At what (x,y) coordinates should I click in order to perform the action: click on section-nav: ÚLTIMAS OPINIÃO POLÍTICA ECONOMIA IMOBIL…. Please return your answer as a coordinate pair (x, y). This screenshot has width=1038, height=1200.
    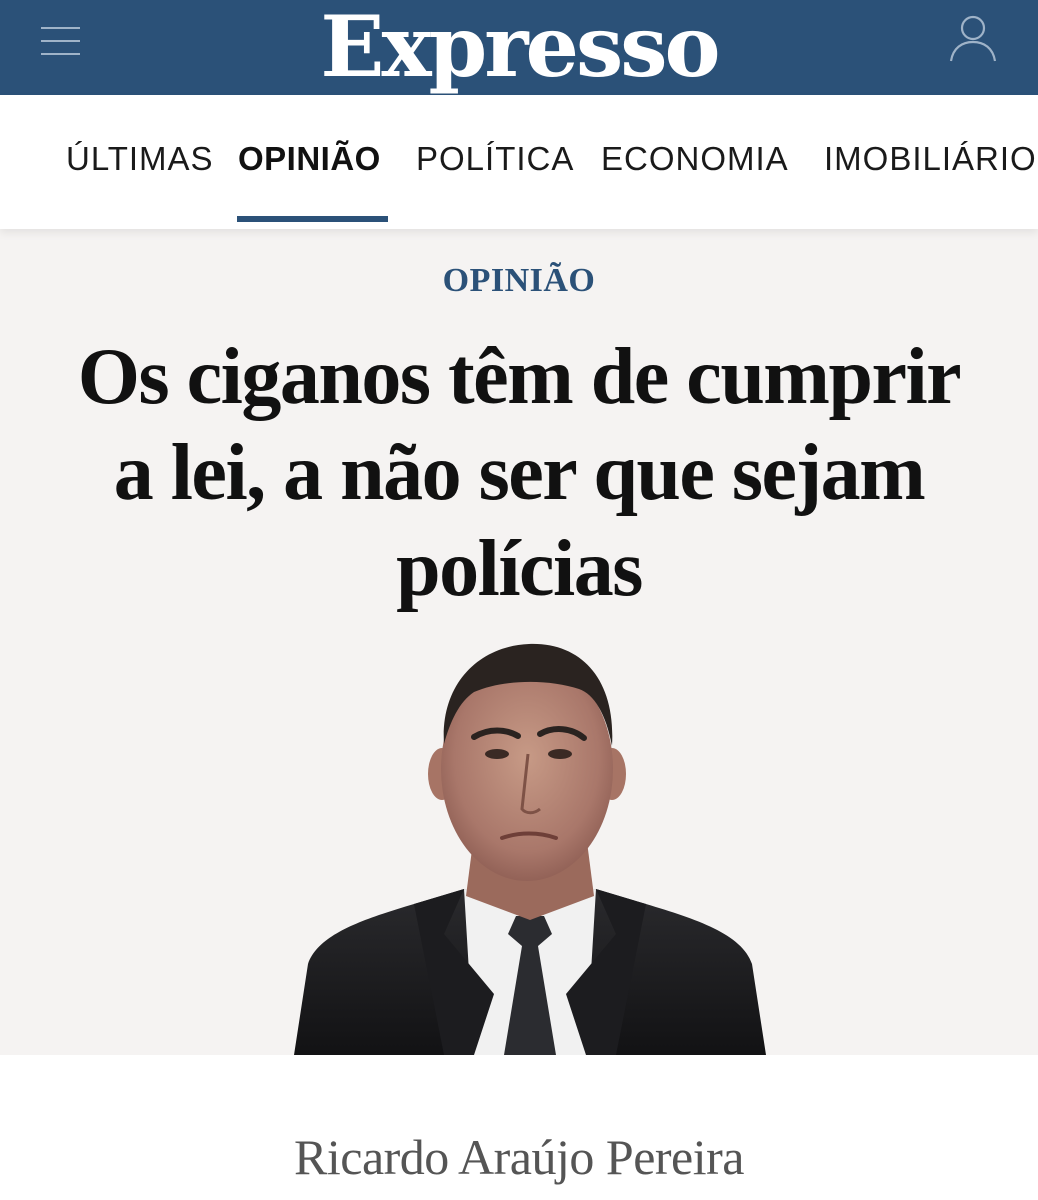
    Looking at the image, I should click on (519, 162).